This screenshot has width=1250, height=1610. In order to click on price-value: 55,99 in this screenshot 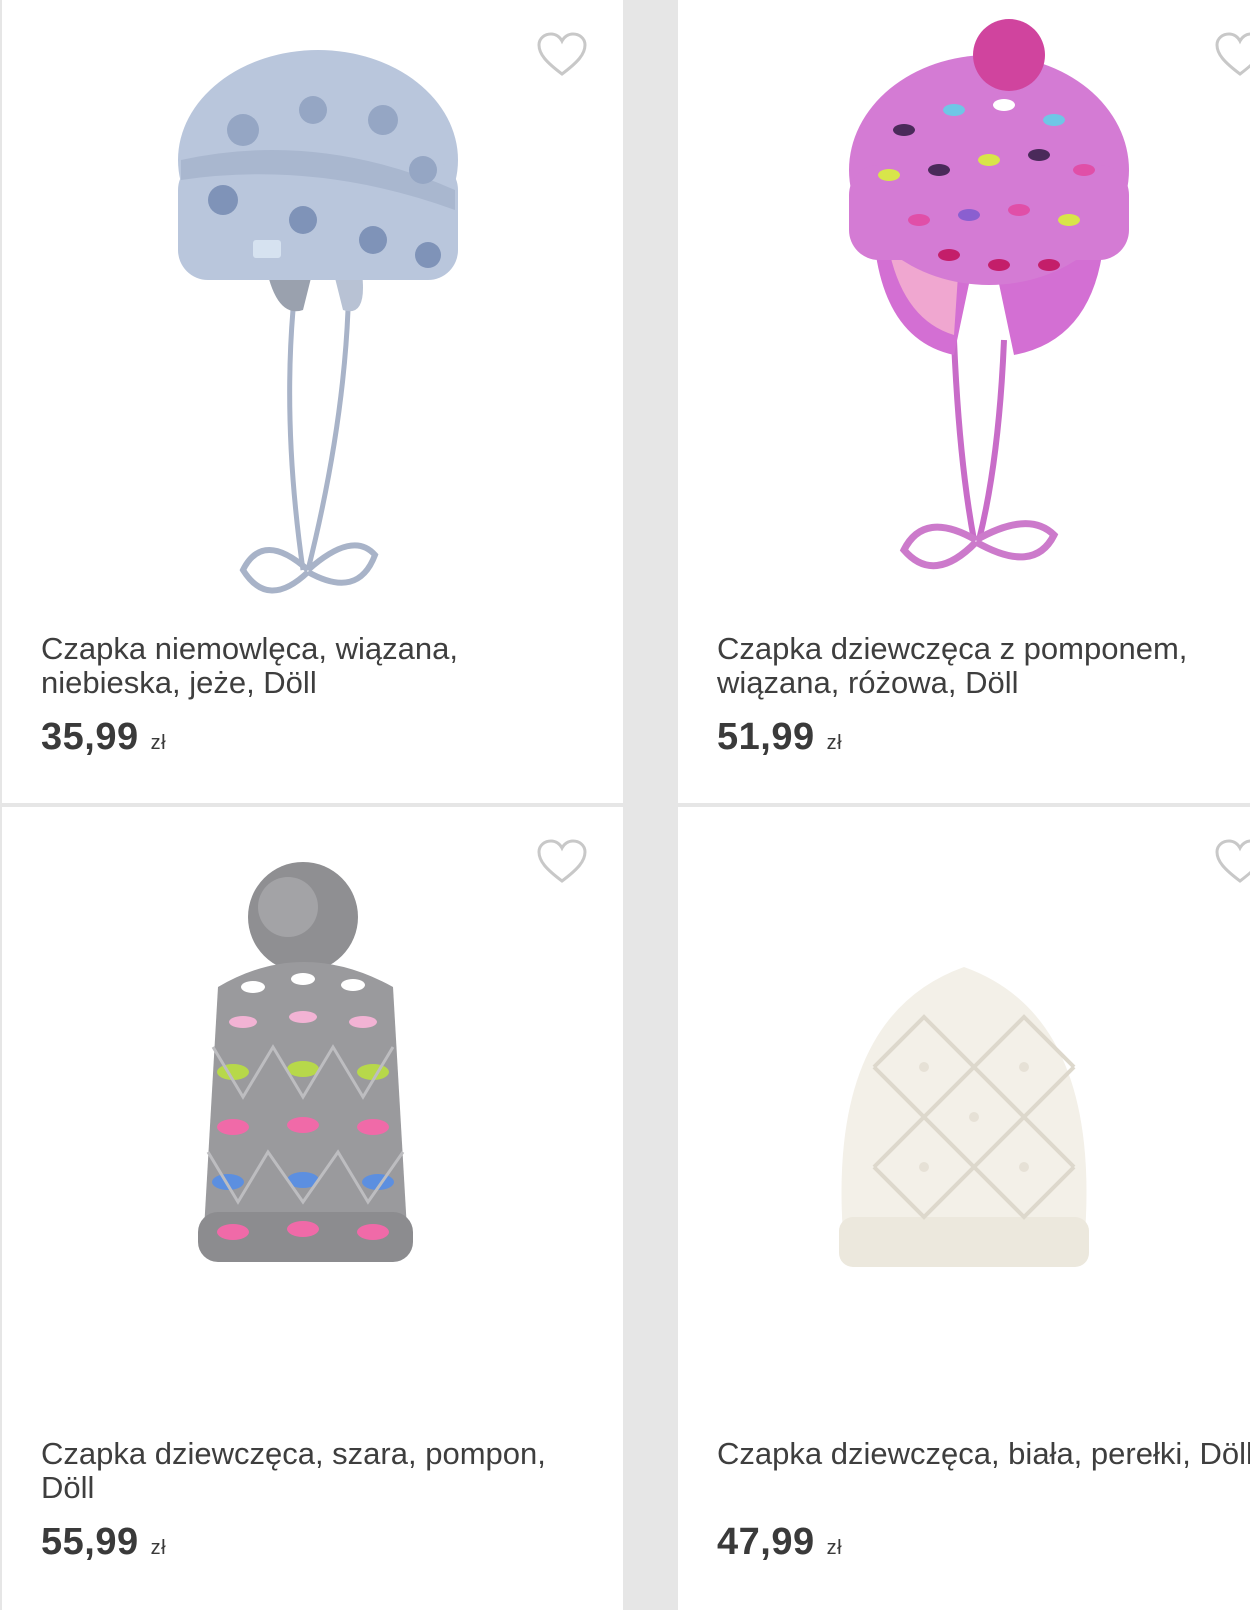, I will do `click(90, 1542)`.